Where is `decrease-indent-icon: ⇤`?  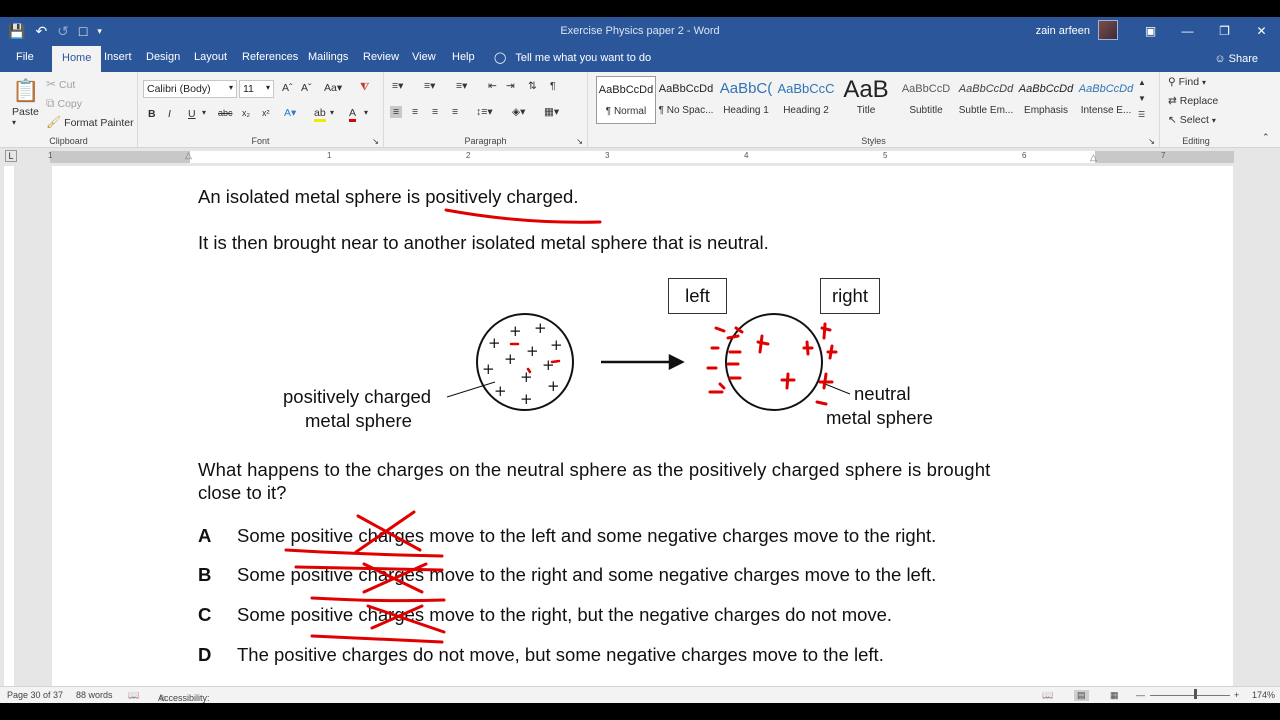
decrease-indent-icon: ⇤ is located at coordinates (492, 86).